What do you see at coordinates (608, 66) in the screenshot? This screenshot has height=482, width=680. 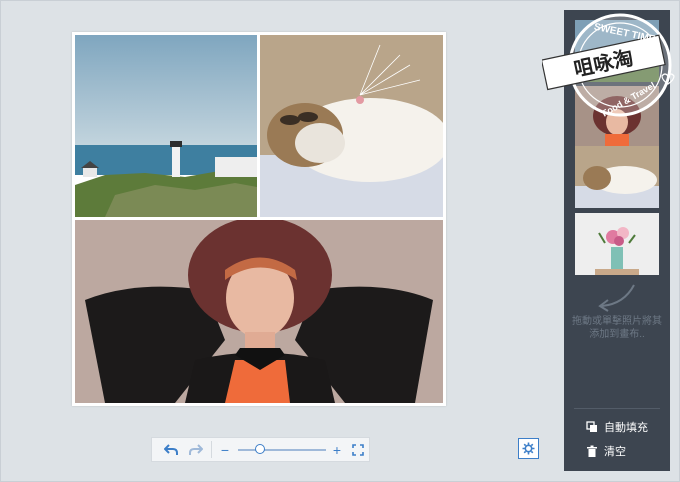 I see `watermark-logo: 咀咏淘 SWEET TIME Food & Travel` at bounding box center [608, 66].